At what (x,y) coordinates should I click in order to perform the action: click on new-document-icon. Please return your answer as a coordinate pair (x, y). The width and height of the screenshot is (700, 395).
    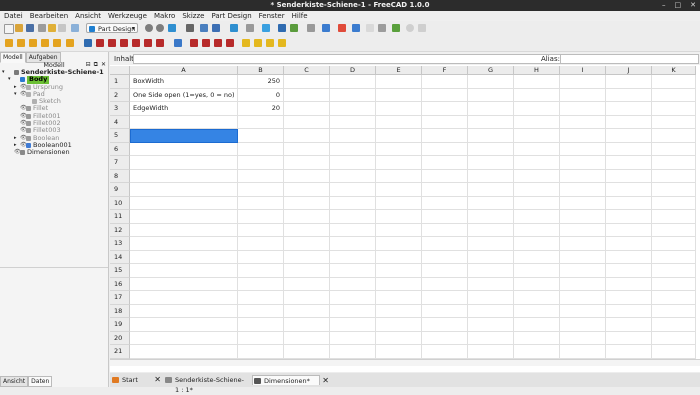
    Looking at the image, I should click on (9, 29).